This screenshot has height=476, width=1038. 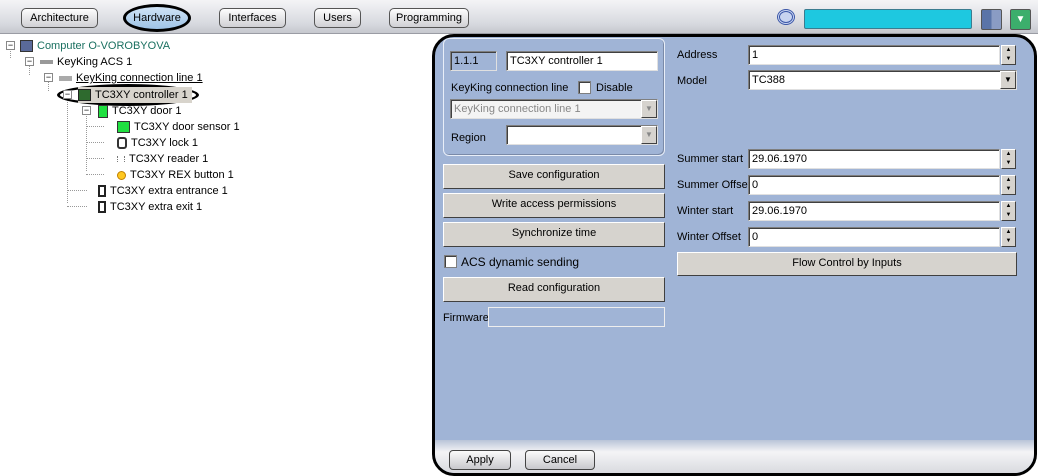 I want to click on door-sensor-icon, so click(x=123, y=127).